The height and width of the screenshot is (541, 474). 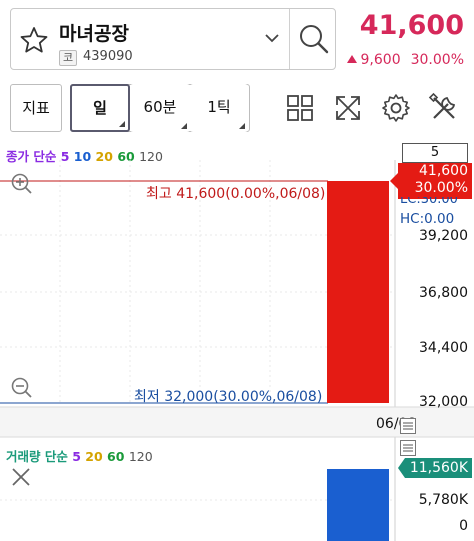 I want to click on ma-period: 60, so click(x=116, y=456).